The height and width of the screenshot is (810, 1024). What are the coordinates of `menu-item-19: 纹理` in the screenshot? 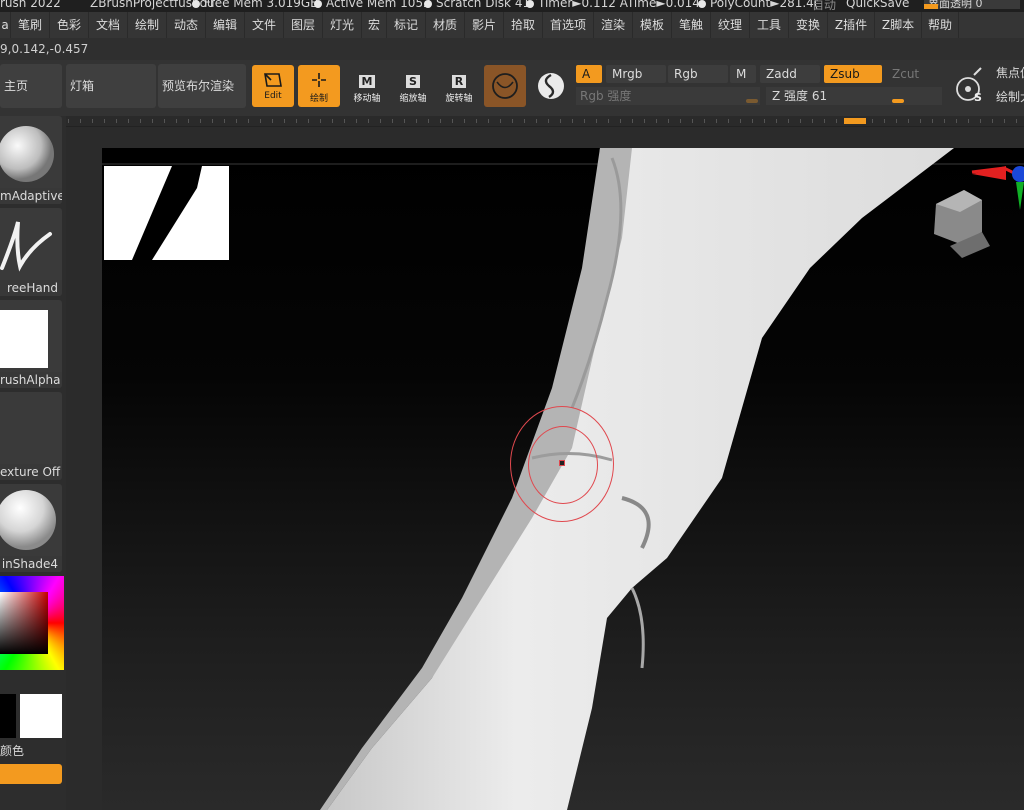 It's located at (730, 25).